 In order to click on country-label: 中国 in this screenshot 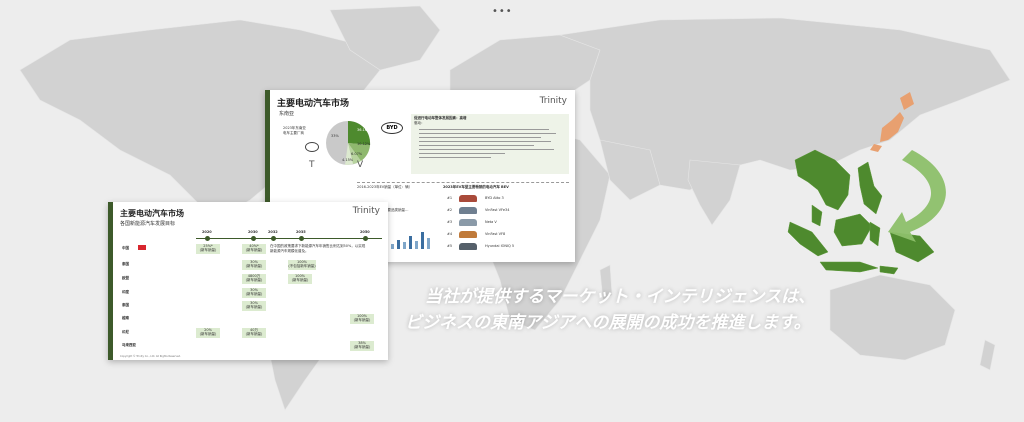, I will do `click(125, 248)`.